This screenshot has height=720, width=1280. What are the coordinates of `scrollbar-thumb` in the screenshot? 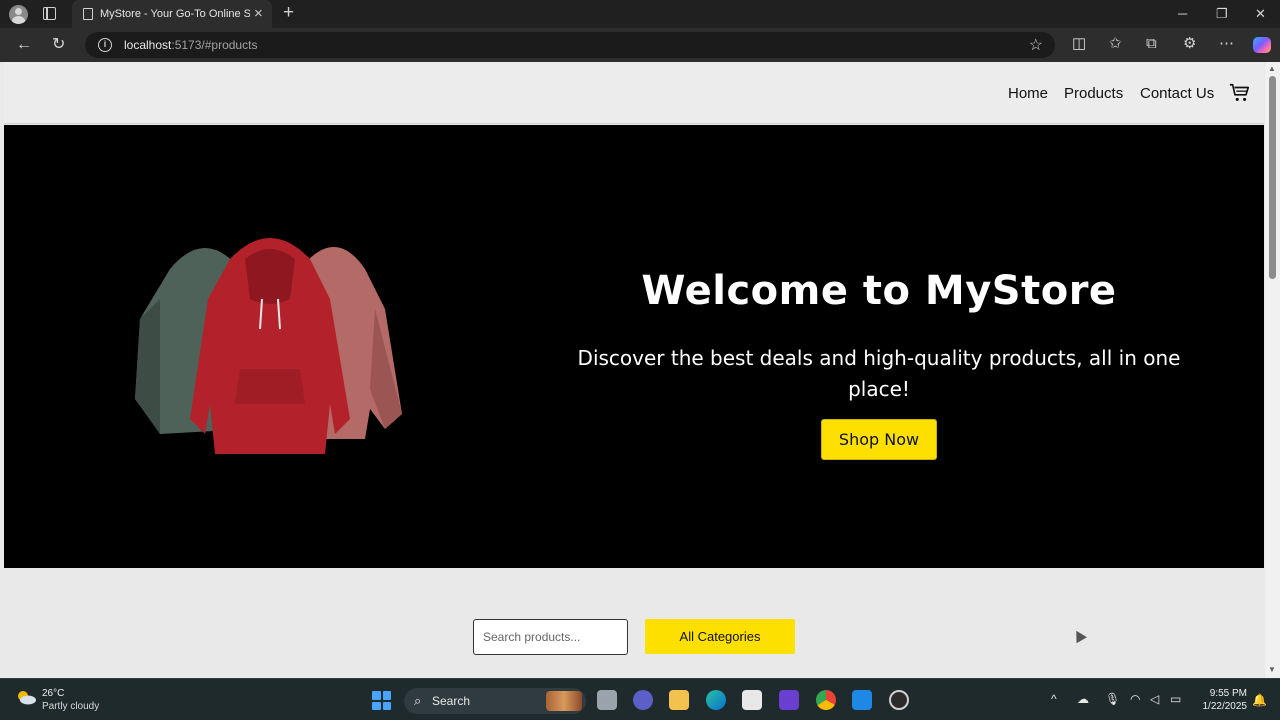 It's located at (1272, 177).